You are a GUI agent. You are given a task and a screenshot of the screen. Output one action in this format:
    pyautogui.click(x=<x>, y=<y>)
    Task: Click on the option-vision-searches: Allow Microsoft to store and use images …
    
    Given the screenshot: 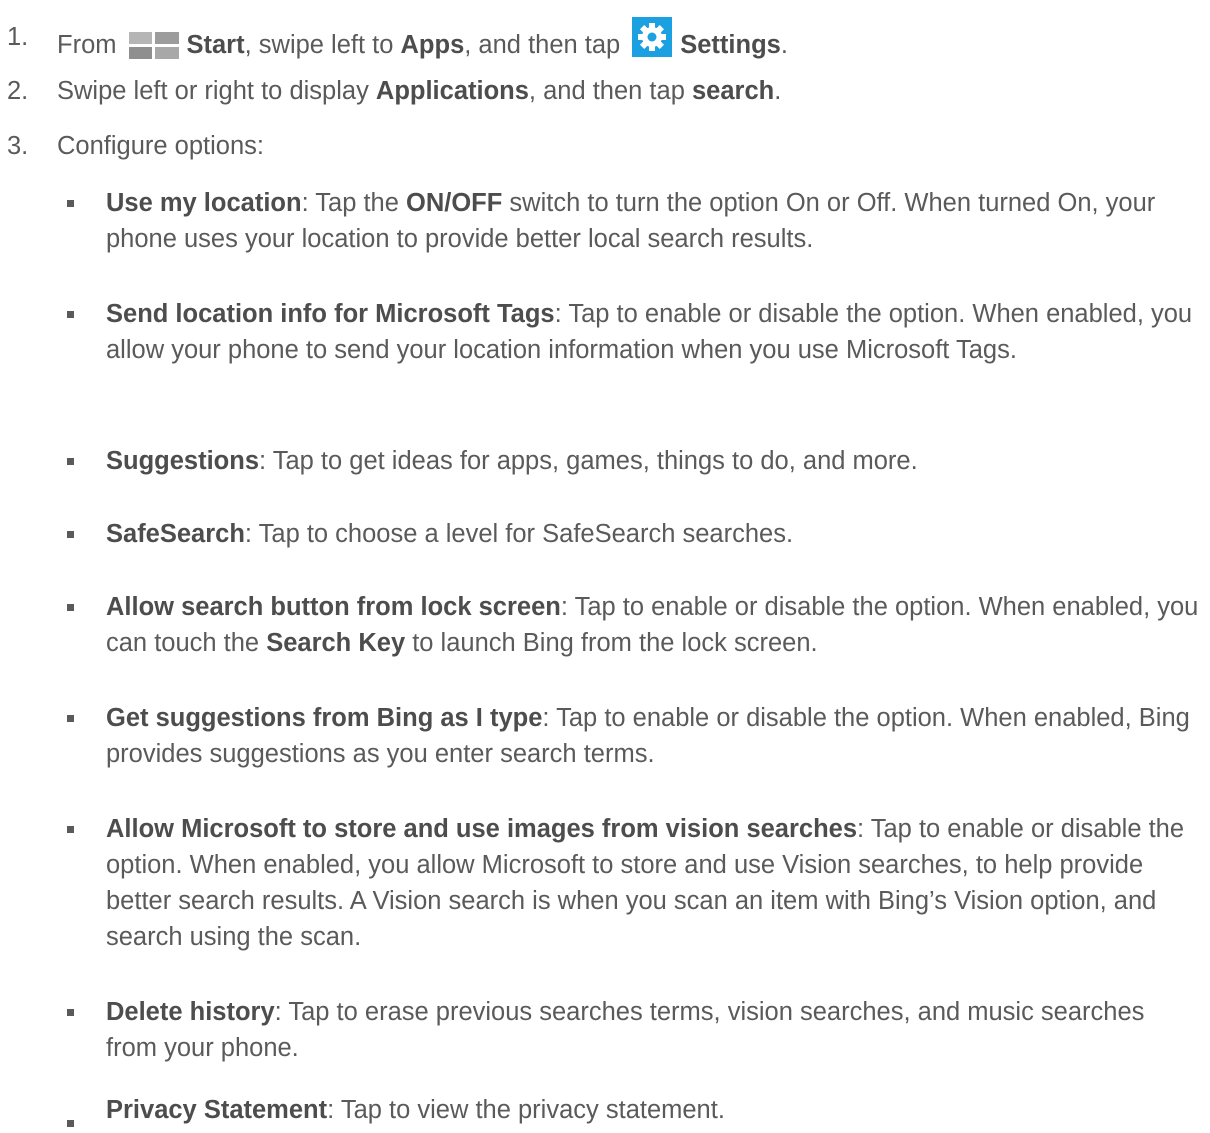 What is the action you would take?
    pyautogui.click(x=645, y=883)
    